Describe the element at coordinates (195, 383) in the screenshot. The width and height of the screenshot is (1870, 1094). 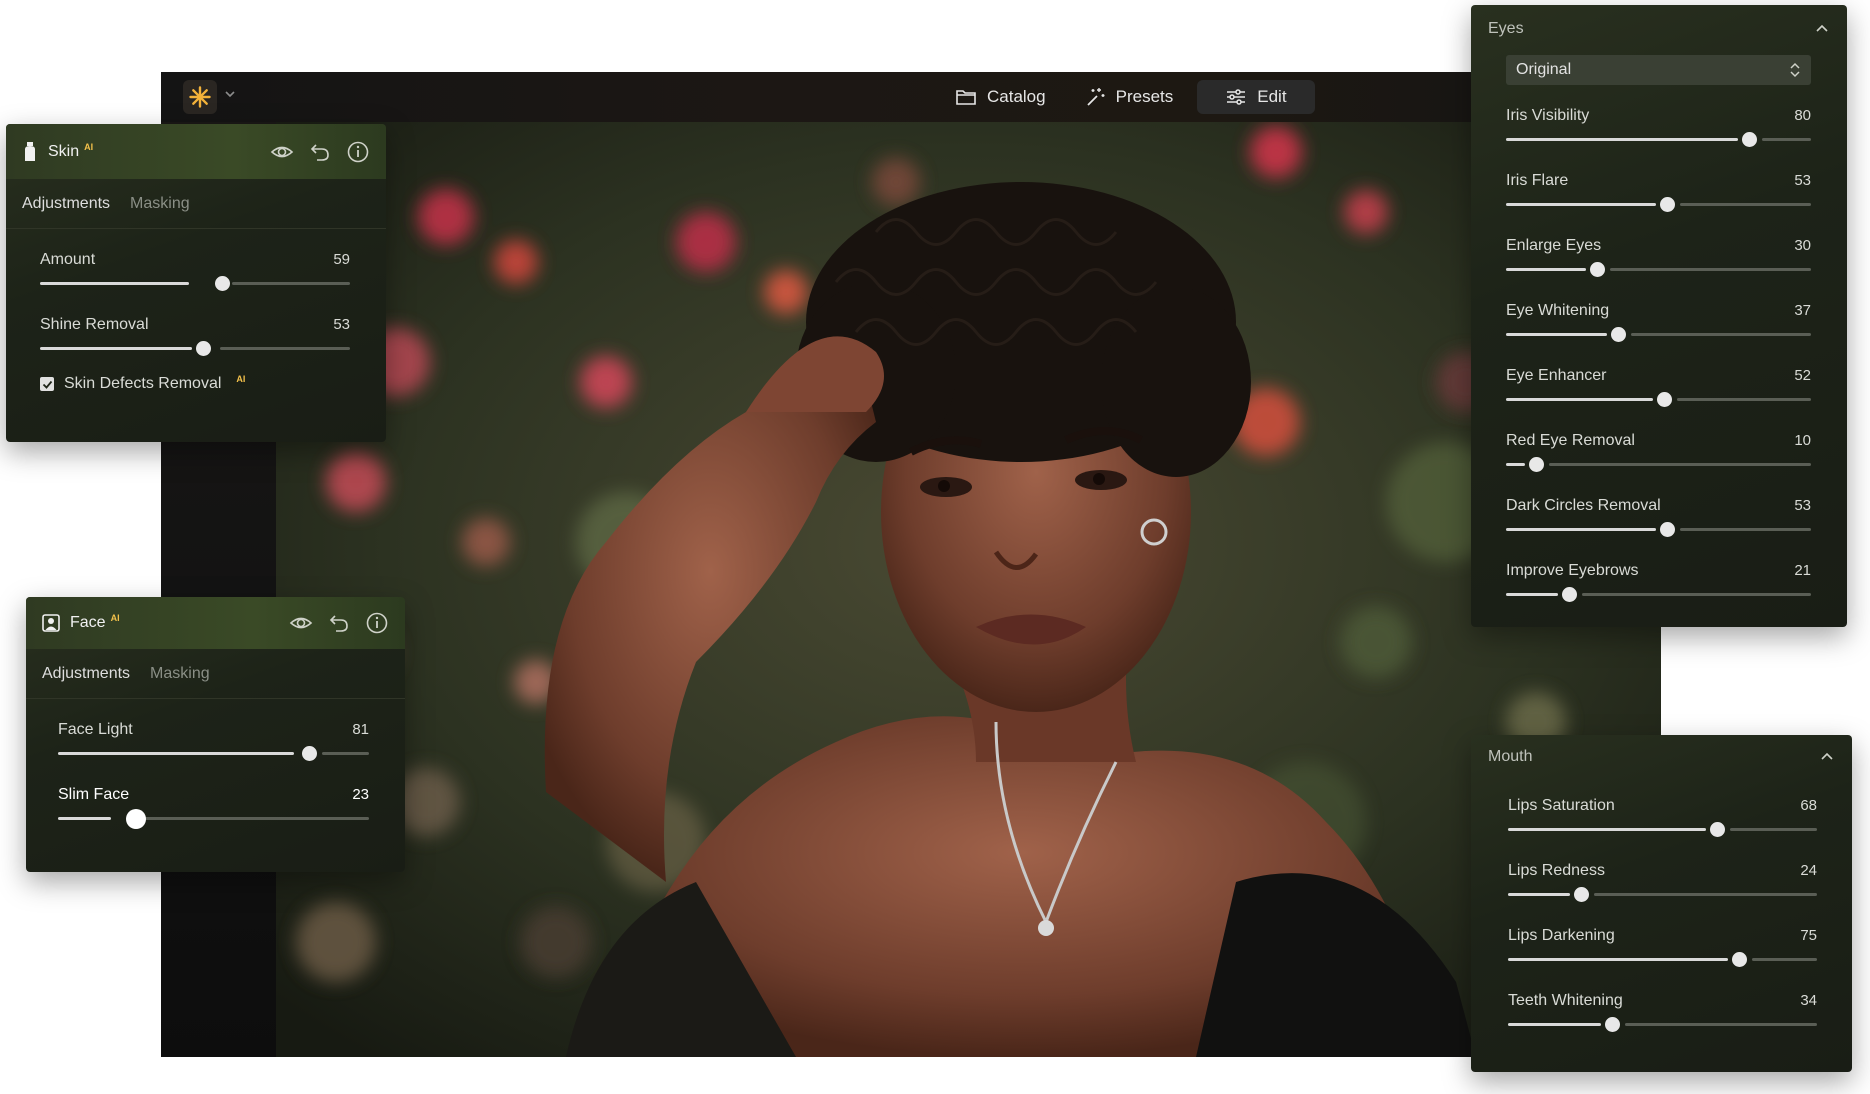
I see `skin-defects-removal-checkbox: Skin Defects Removal AI` at that location.